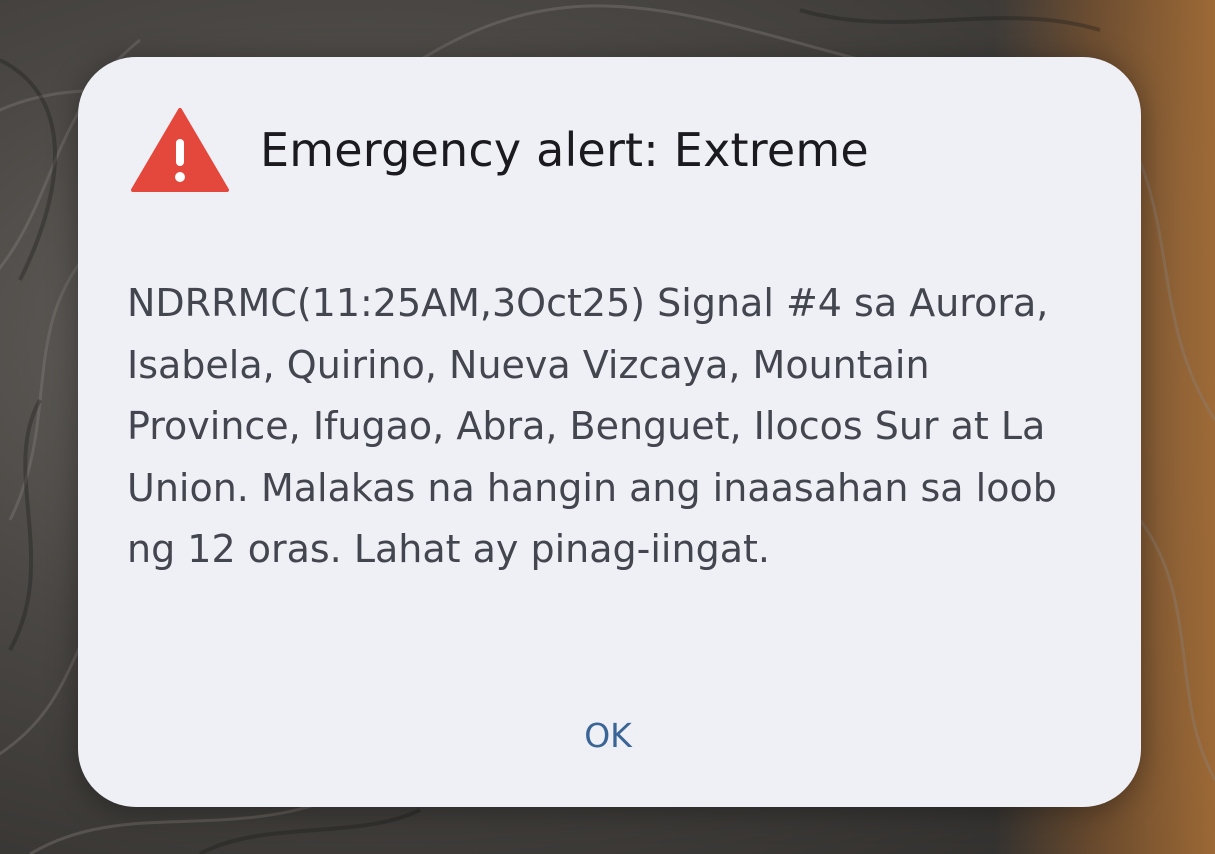 This screenshot has width=1215, height=854. I want to click on dialog-header: Emergency alert: Extreme, so click(499, 150).